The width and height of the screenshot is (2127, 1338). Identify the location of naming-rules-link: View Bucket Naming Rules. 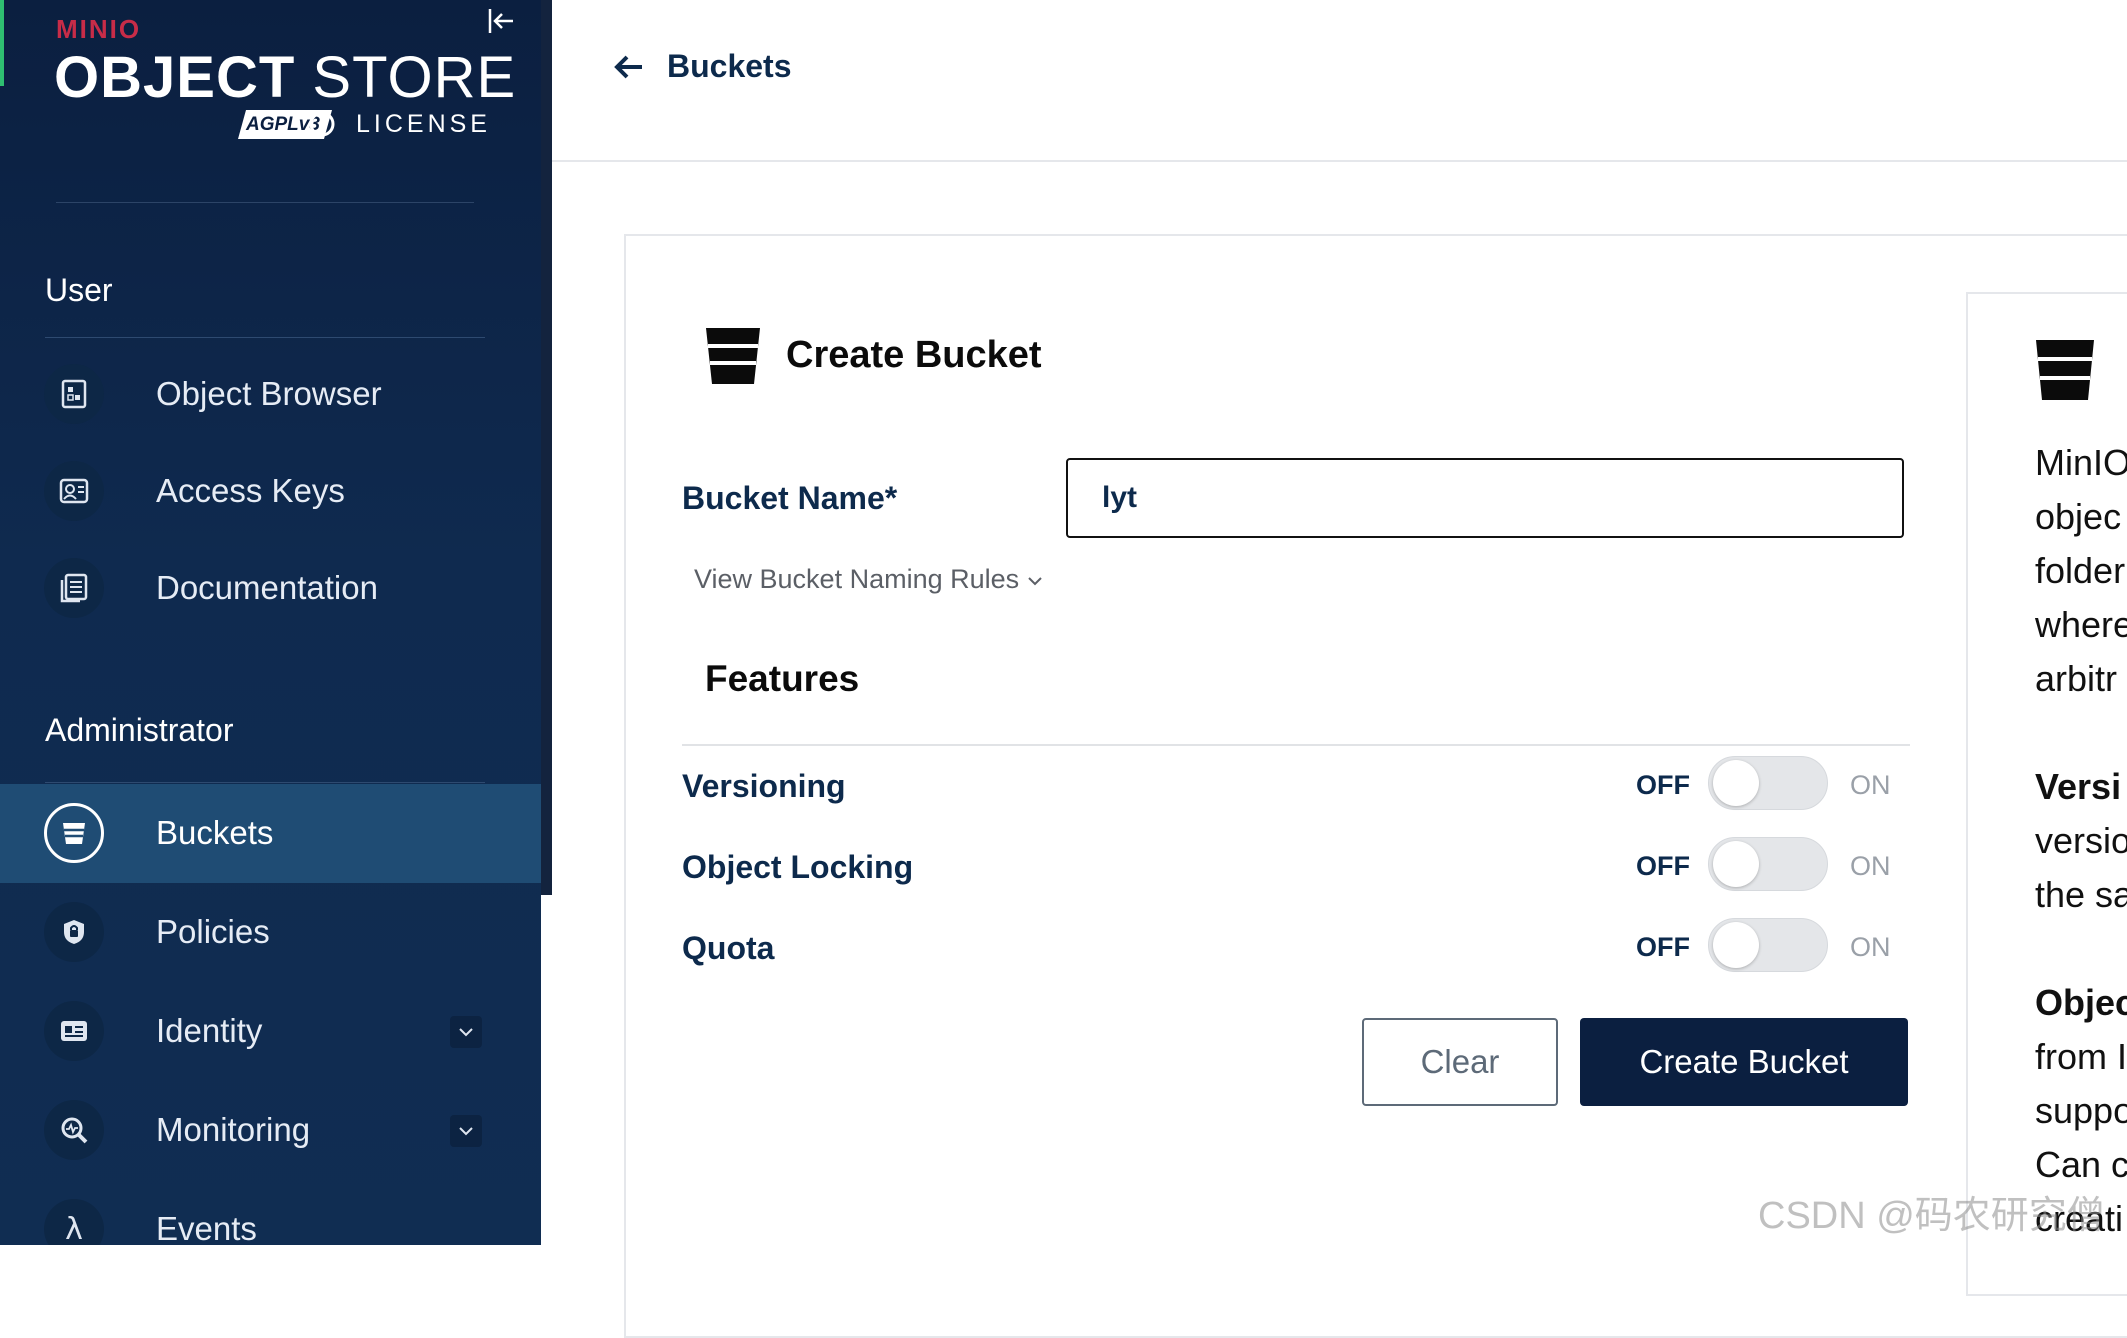
(869, 579).